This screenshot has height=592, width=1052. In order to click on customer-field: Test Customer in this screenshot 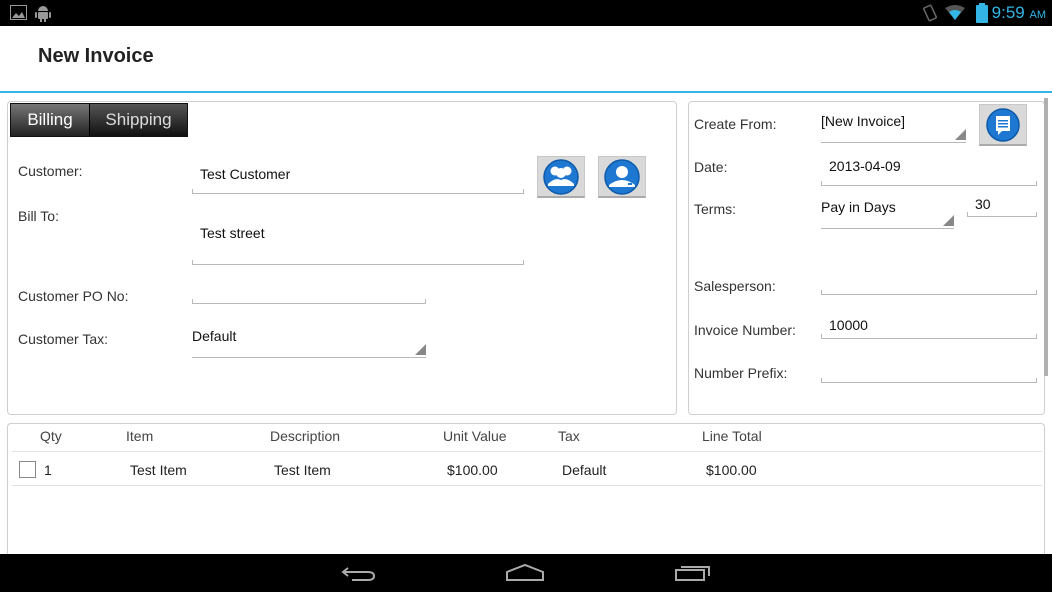, I will do `click(358, 180)`.